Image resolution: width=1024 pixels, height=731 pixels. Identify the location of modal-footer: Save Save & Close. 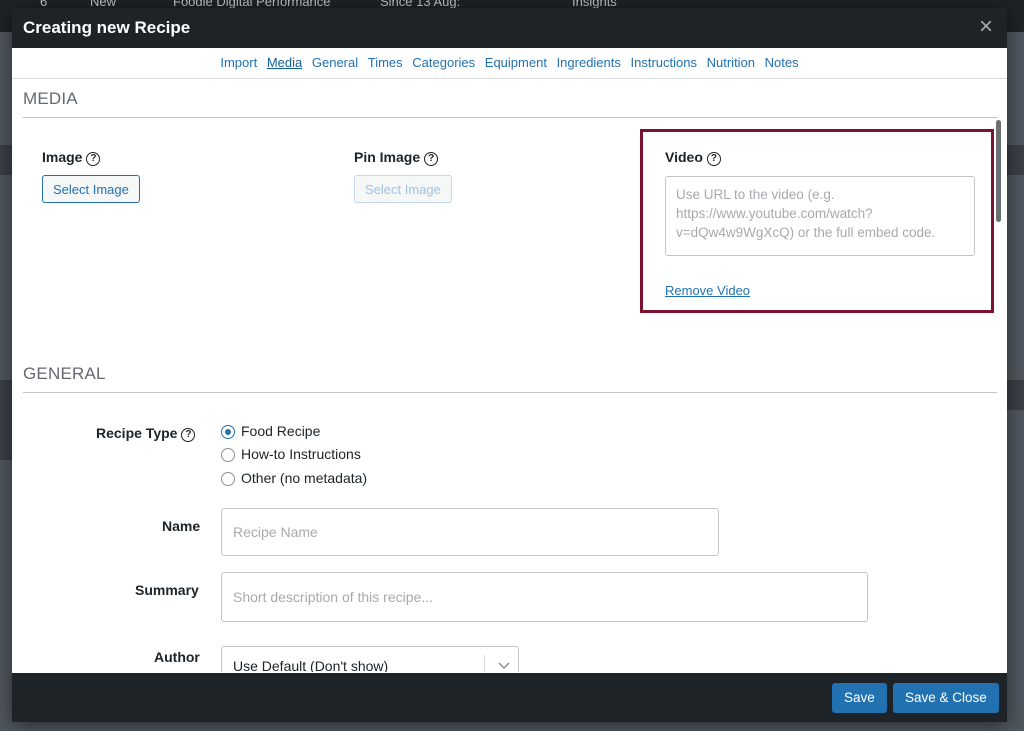
(509, 697).